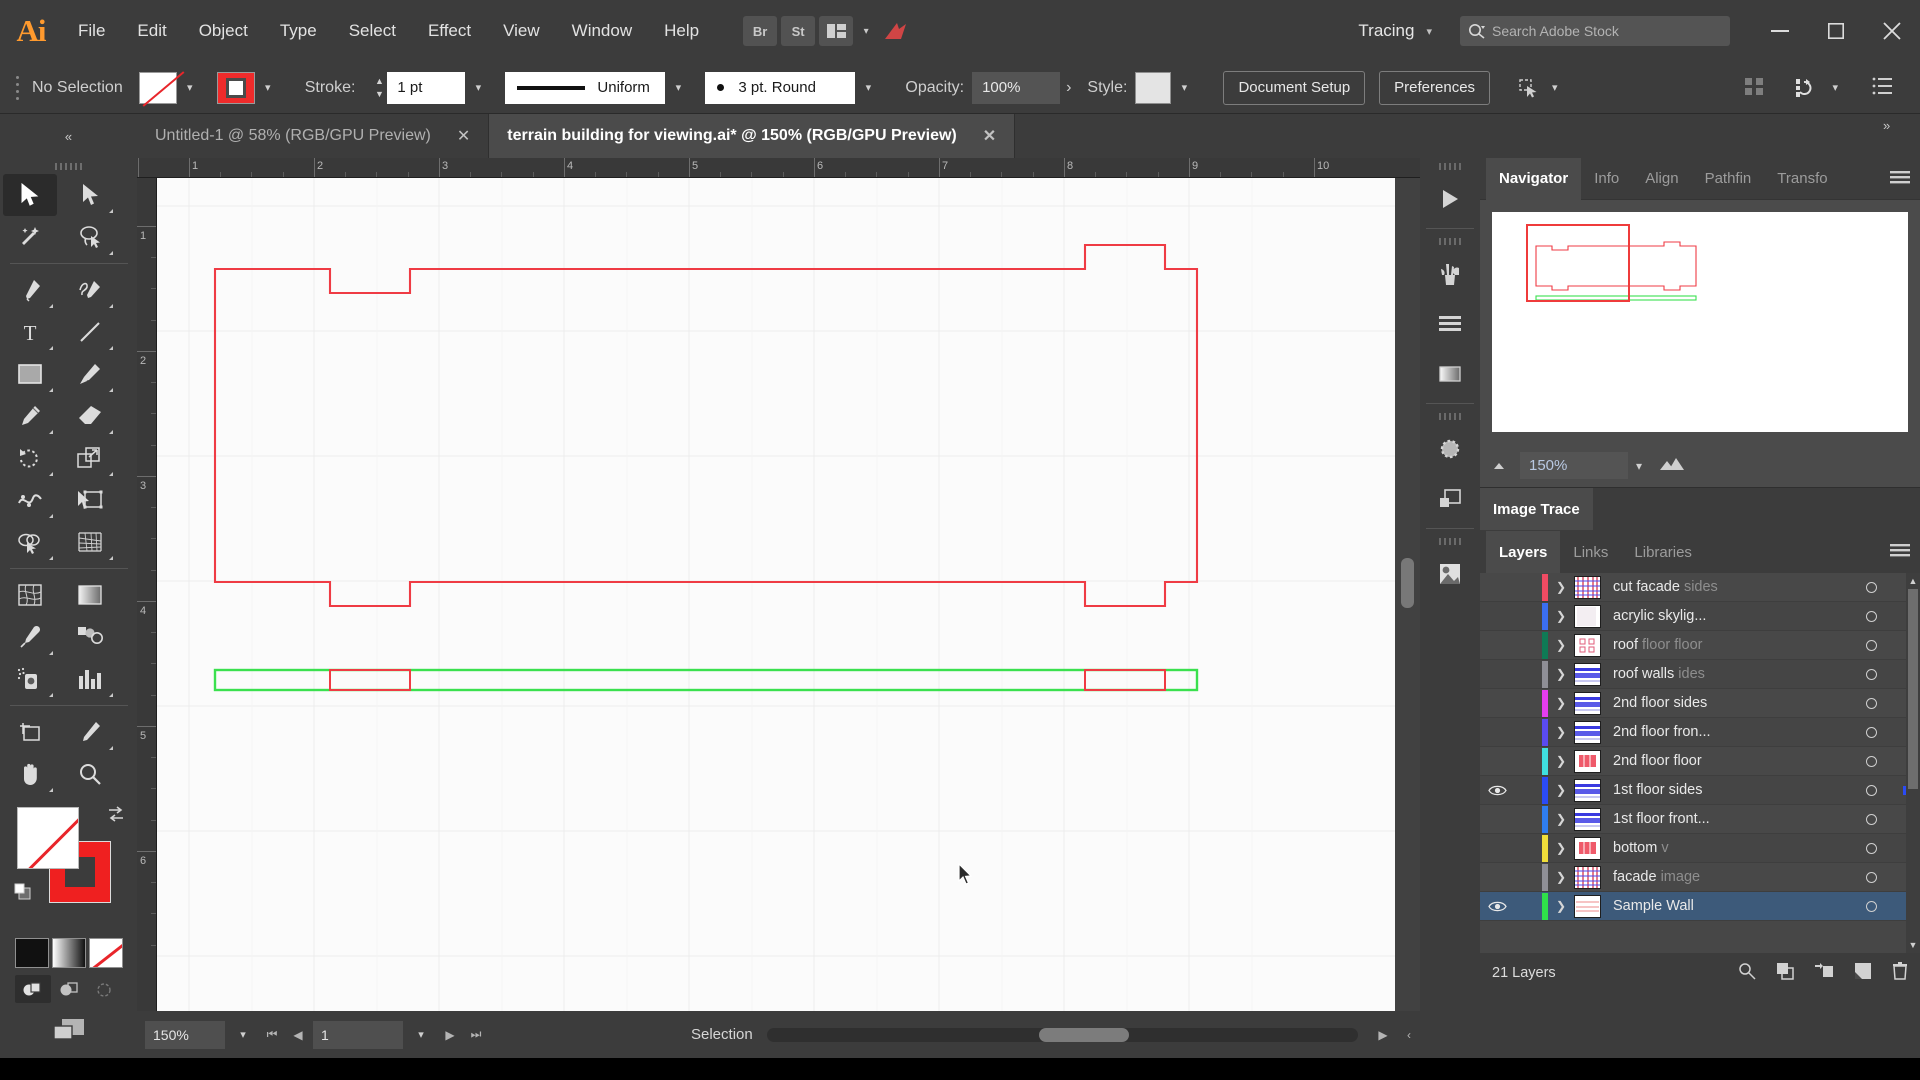 This screenshot has width=1920, height=1080. Describe the element at coordinates (1700, 790) in the screenshot. I see `layer-row: ❯ 1st floor sides` at that location.